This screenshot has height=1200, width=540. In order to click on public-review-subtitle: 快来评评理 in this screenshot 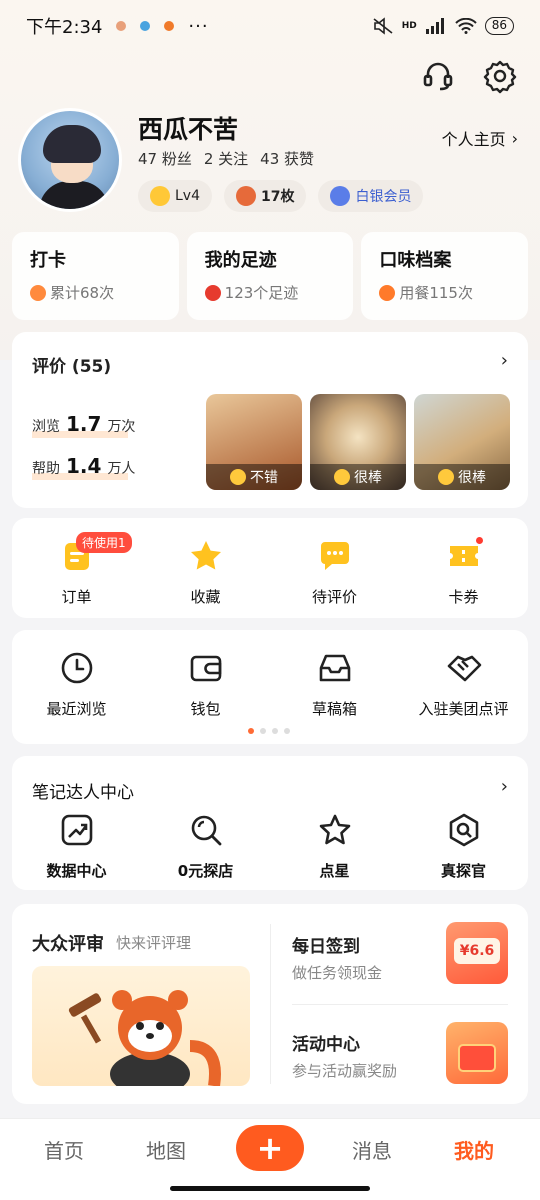, I will do `click(154, 943)`.